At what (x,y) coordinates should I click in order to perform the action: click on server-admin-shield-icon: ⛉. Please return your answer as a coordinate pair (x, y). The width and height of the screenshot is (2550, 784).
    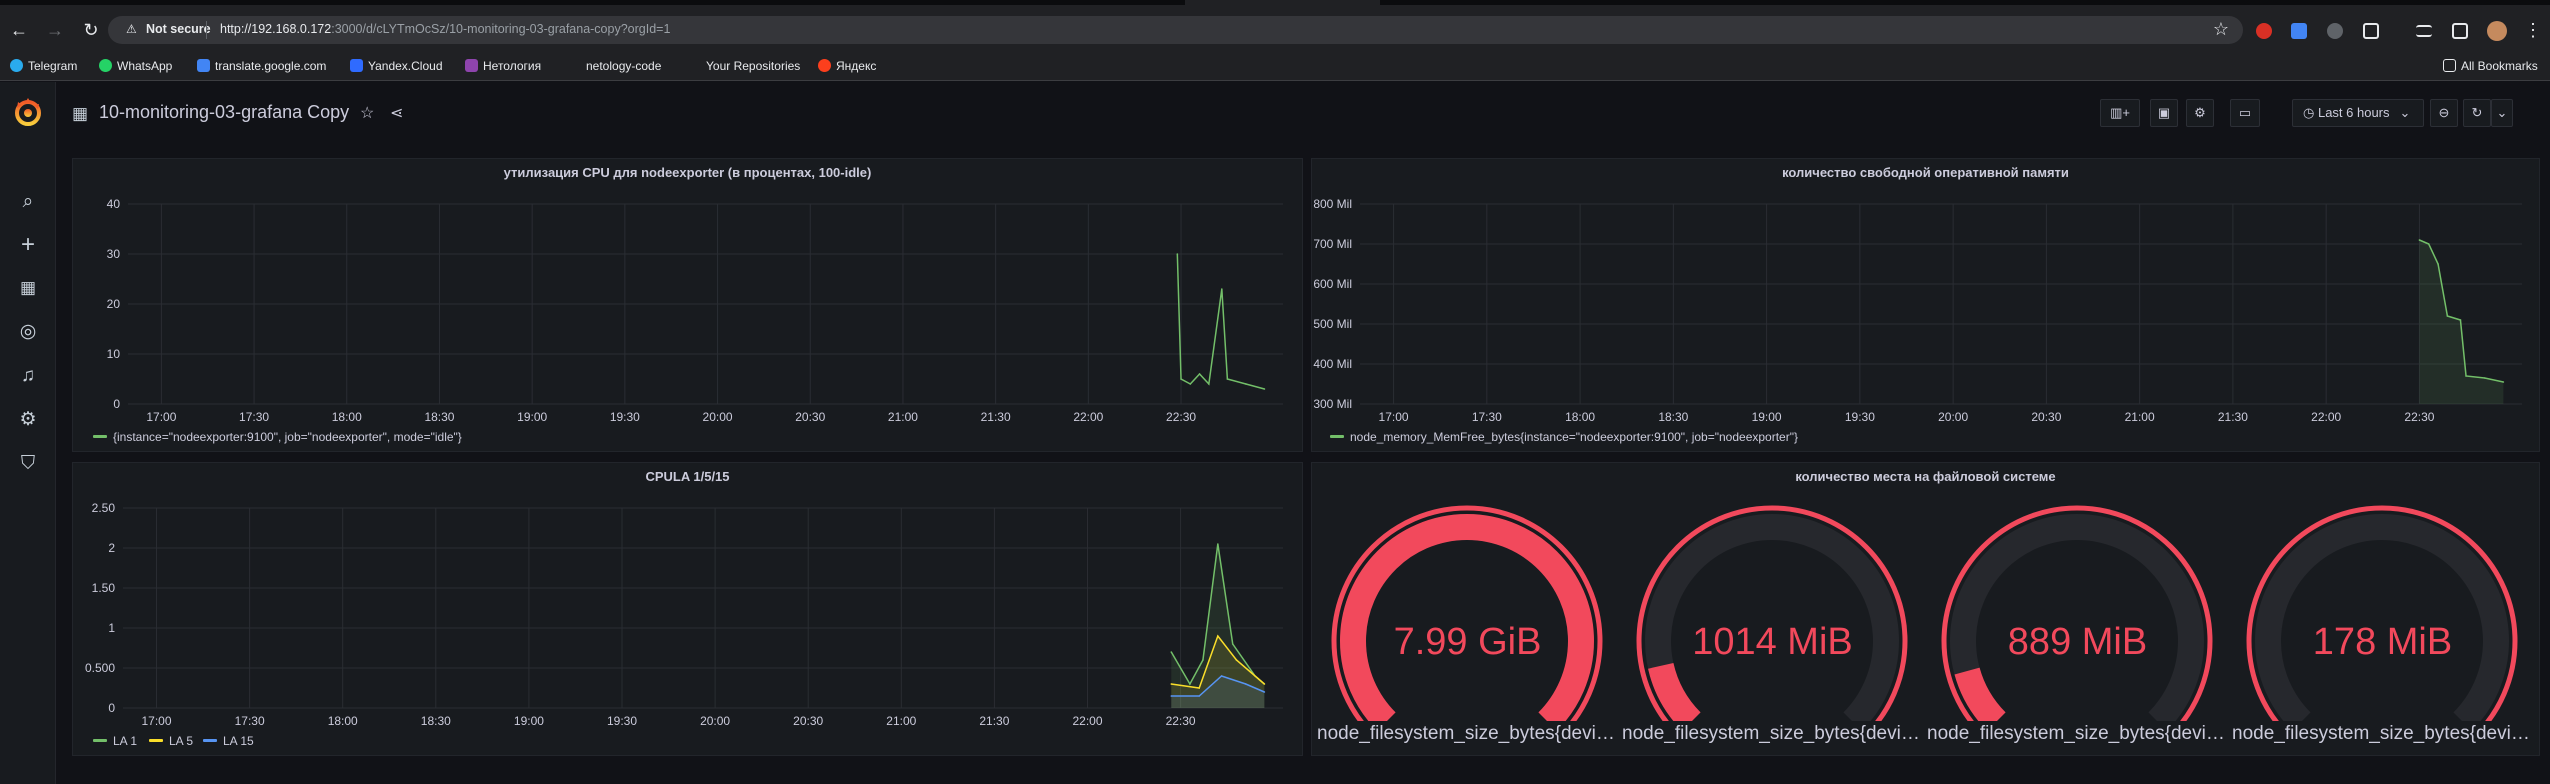
    Looking at the image, I should click on (28, 464).